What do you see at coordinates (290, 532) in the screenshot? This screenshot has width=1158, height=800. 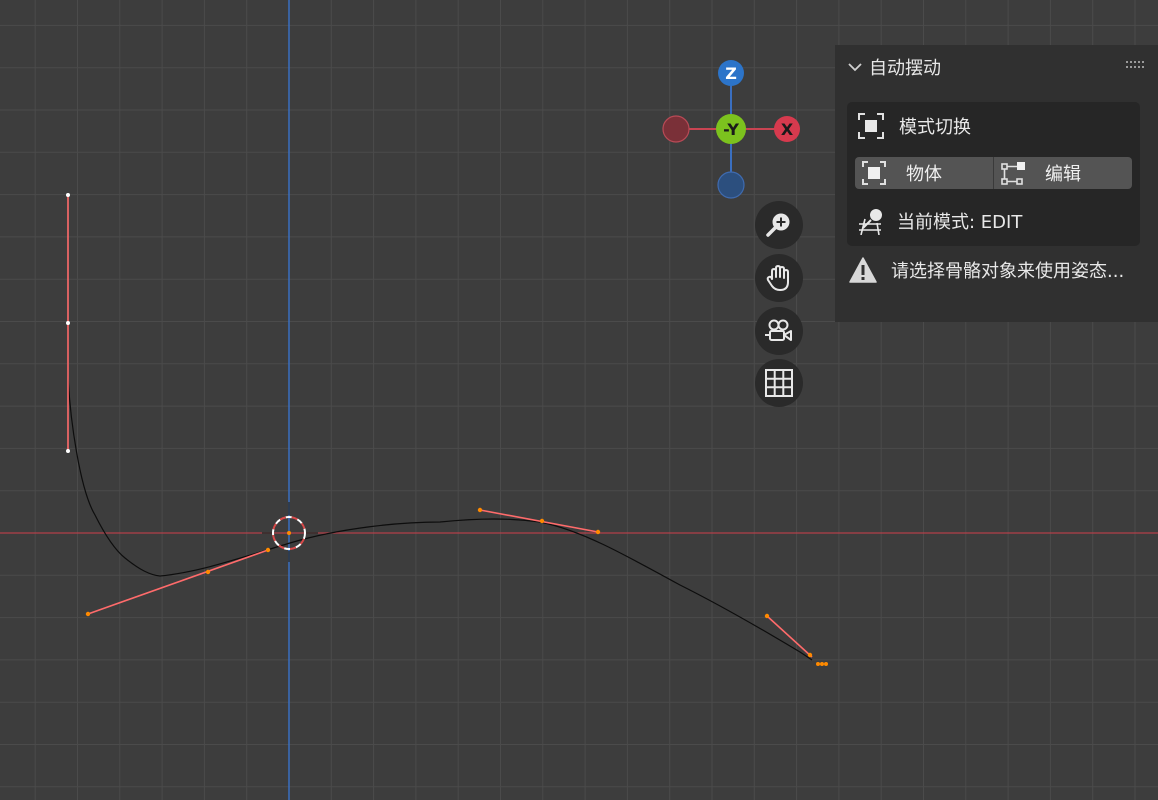 I see `3d-cursor` at bounding box center [290, 532].